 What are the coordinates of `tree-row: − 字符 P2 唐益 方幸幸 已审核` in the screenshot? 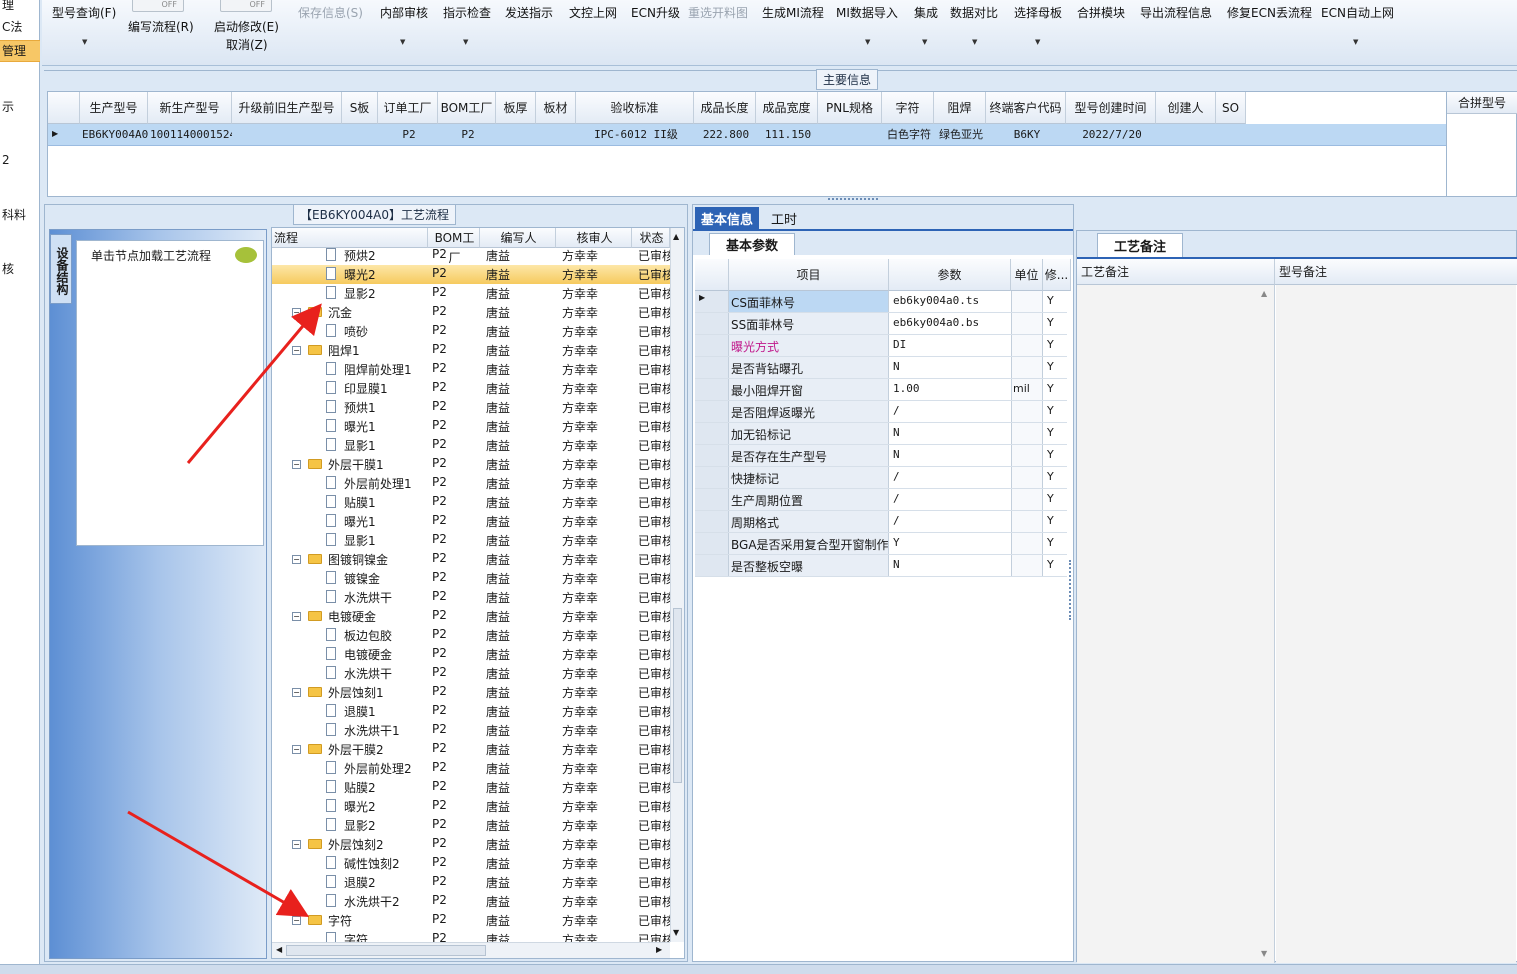 It's located at (471, 920).